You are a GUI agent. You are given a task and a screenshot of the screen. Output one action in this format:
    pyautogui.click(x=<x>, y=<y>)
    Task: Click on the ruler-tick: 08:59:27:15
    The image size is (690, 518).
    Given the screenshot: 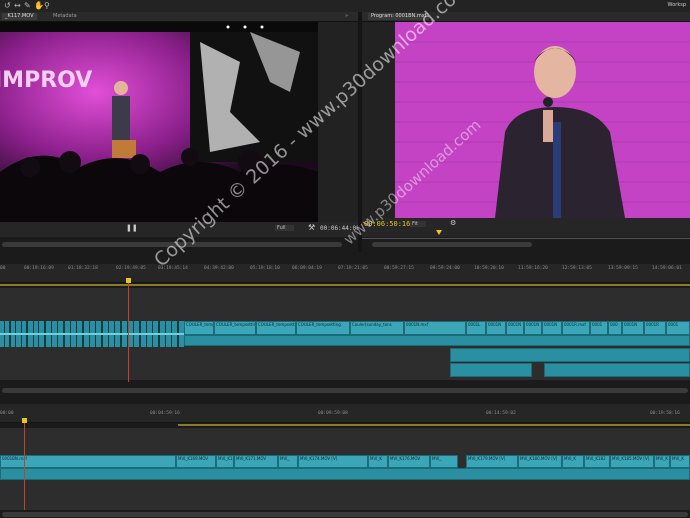 What is the action you would take?
    pyautogui.click(x=399, y=268)
    